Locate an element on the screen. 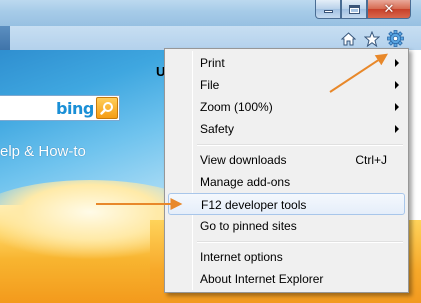 This screenshot has height=303, width=421. favorites-button is located at coordinates (371, 38).